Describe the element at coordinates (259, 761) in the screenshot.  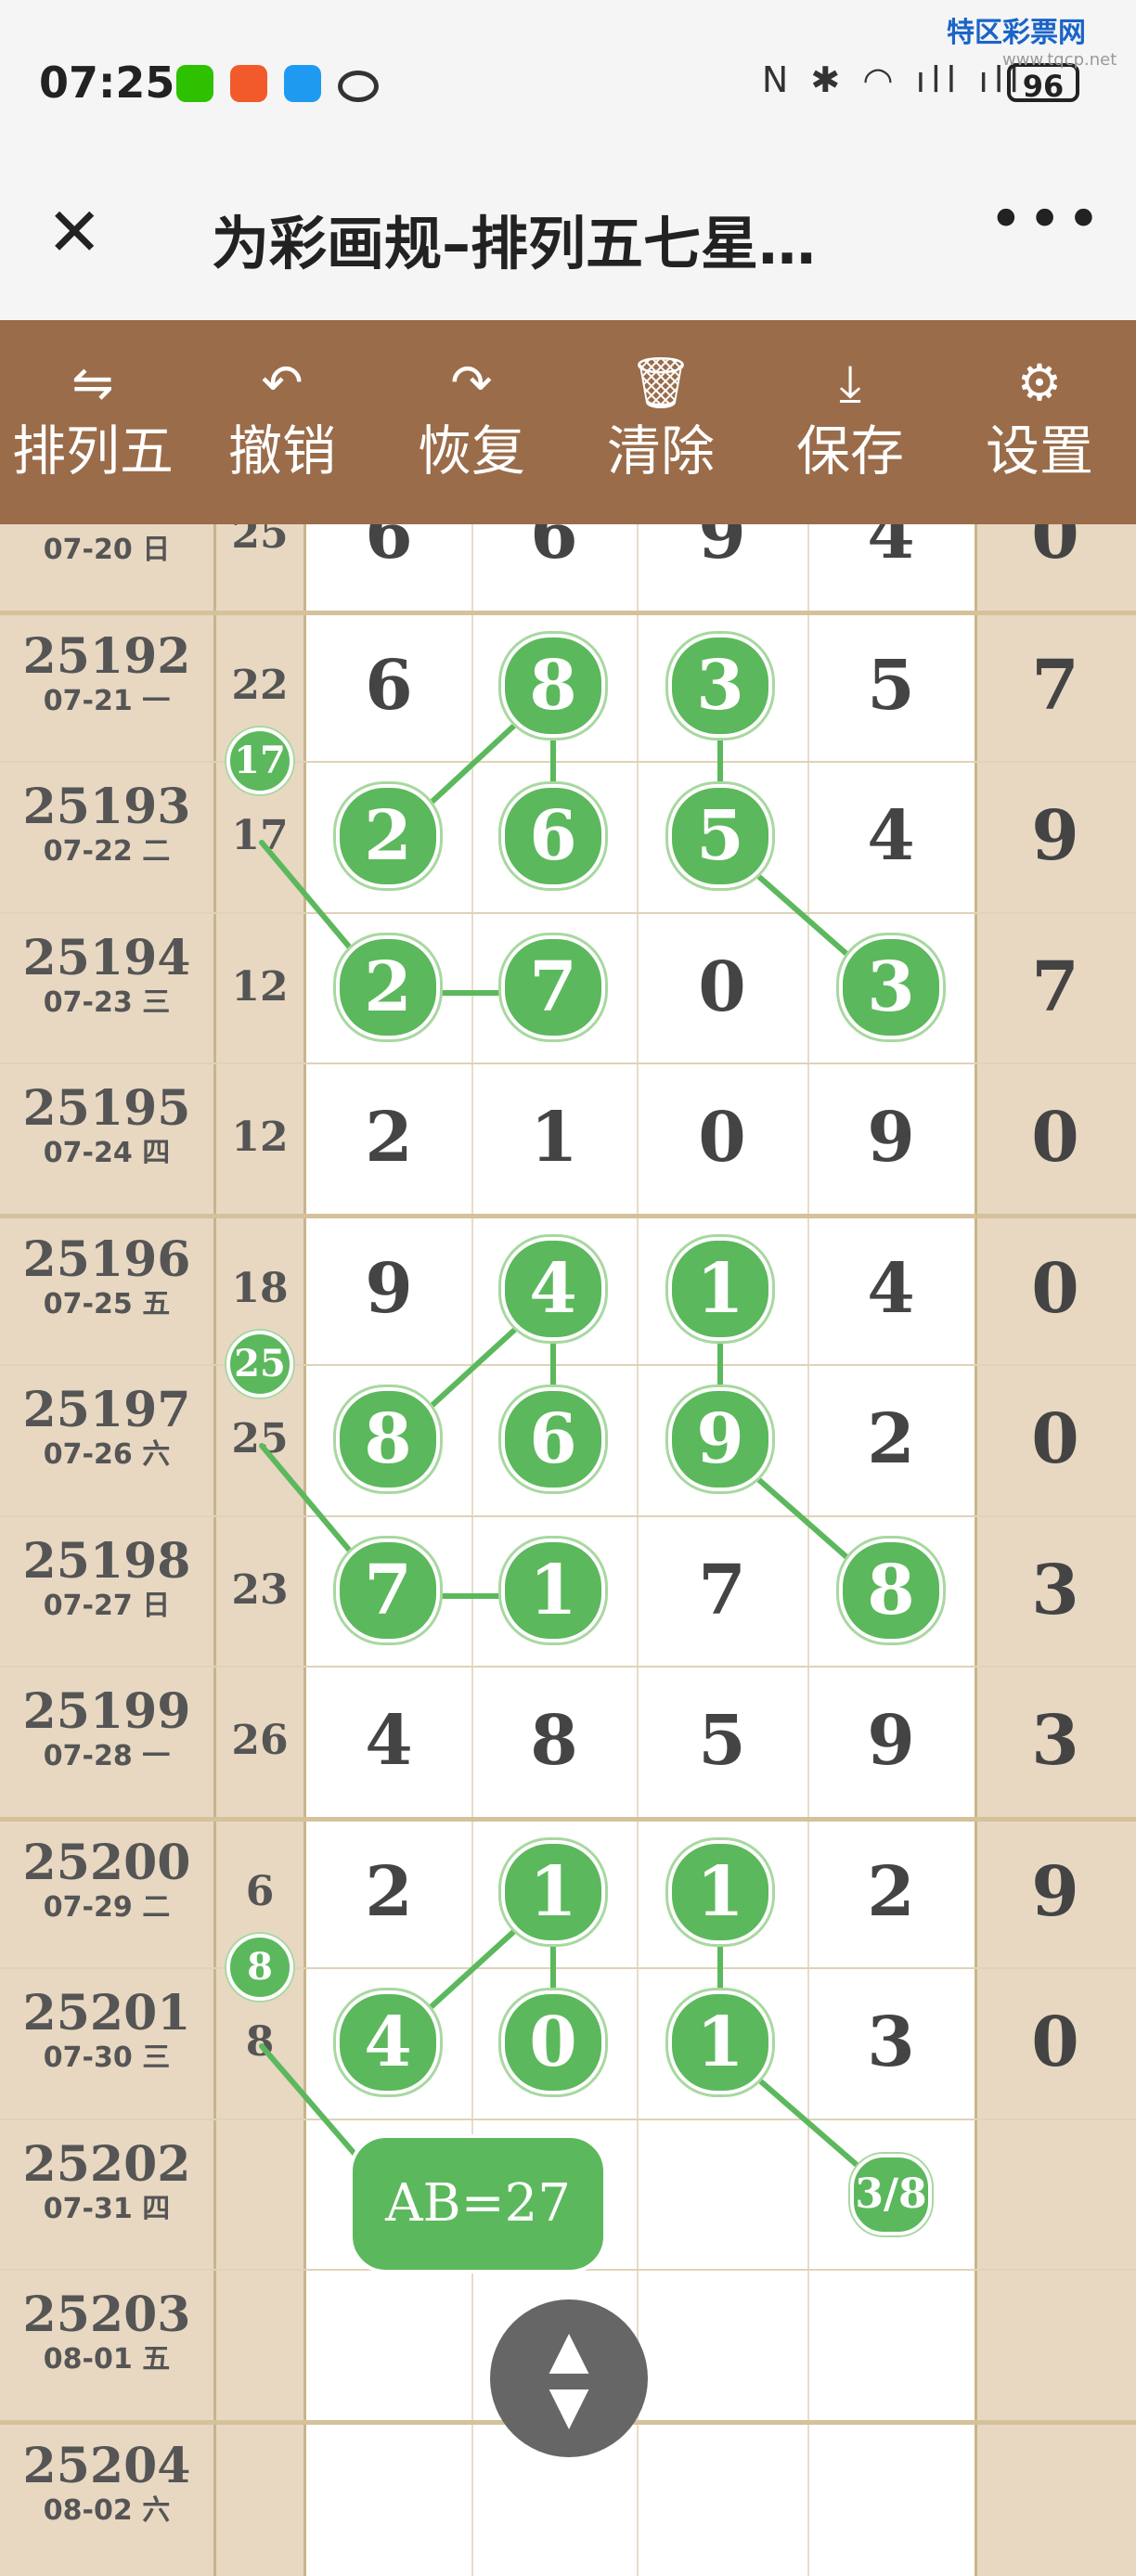
I see `sum-marker: 17` at that location.